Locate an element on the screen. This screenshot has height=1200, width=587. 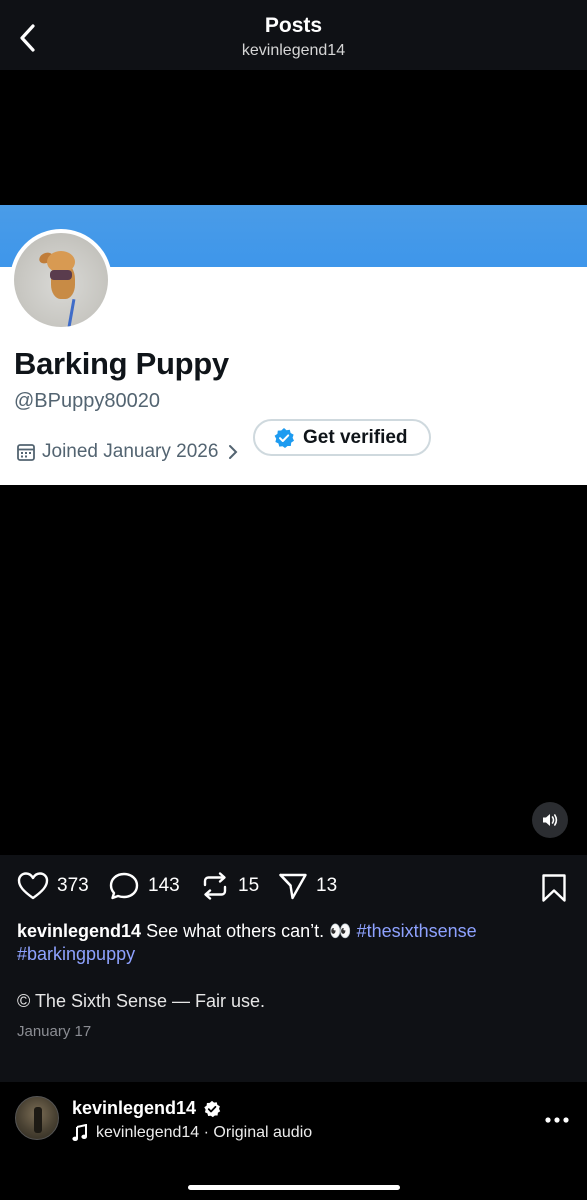
comment-count: 143 is located at coordinates (164, 885).